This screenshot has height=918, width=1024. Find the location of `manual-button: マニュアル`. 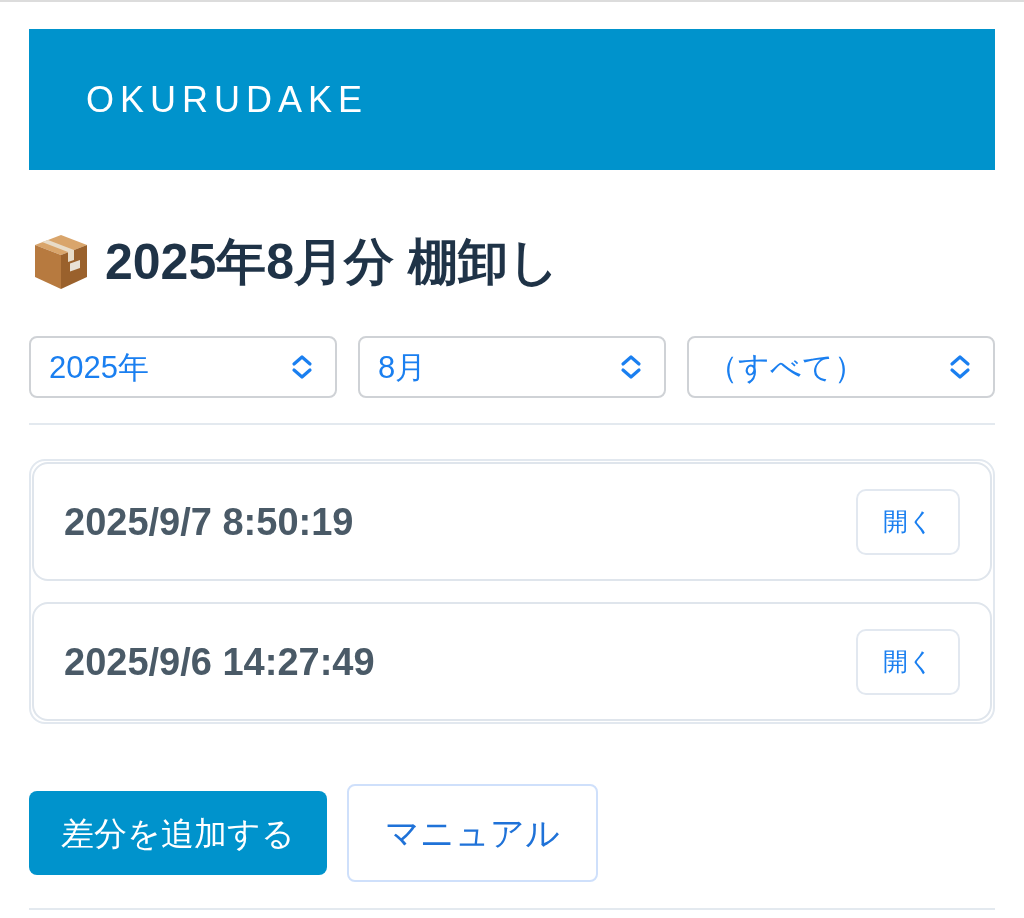

manual-button: マニュアル is located at coordinates (472, 833).